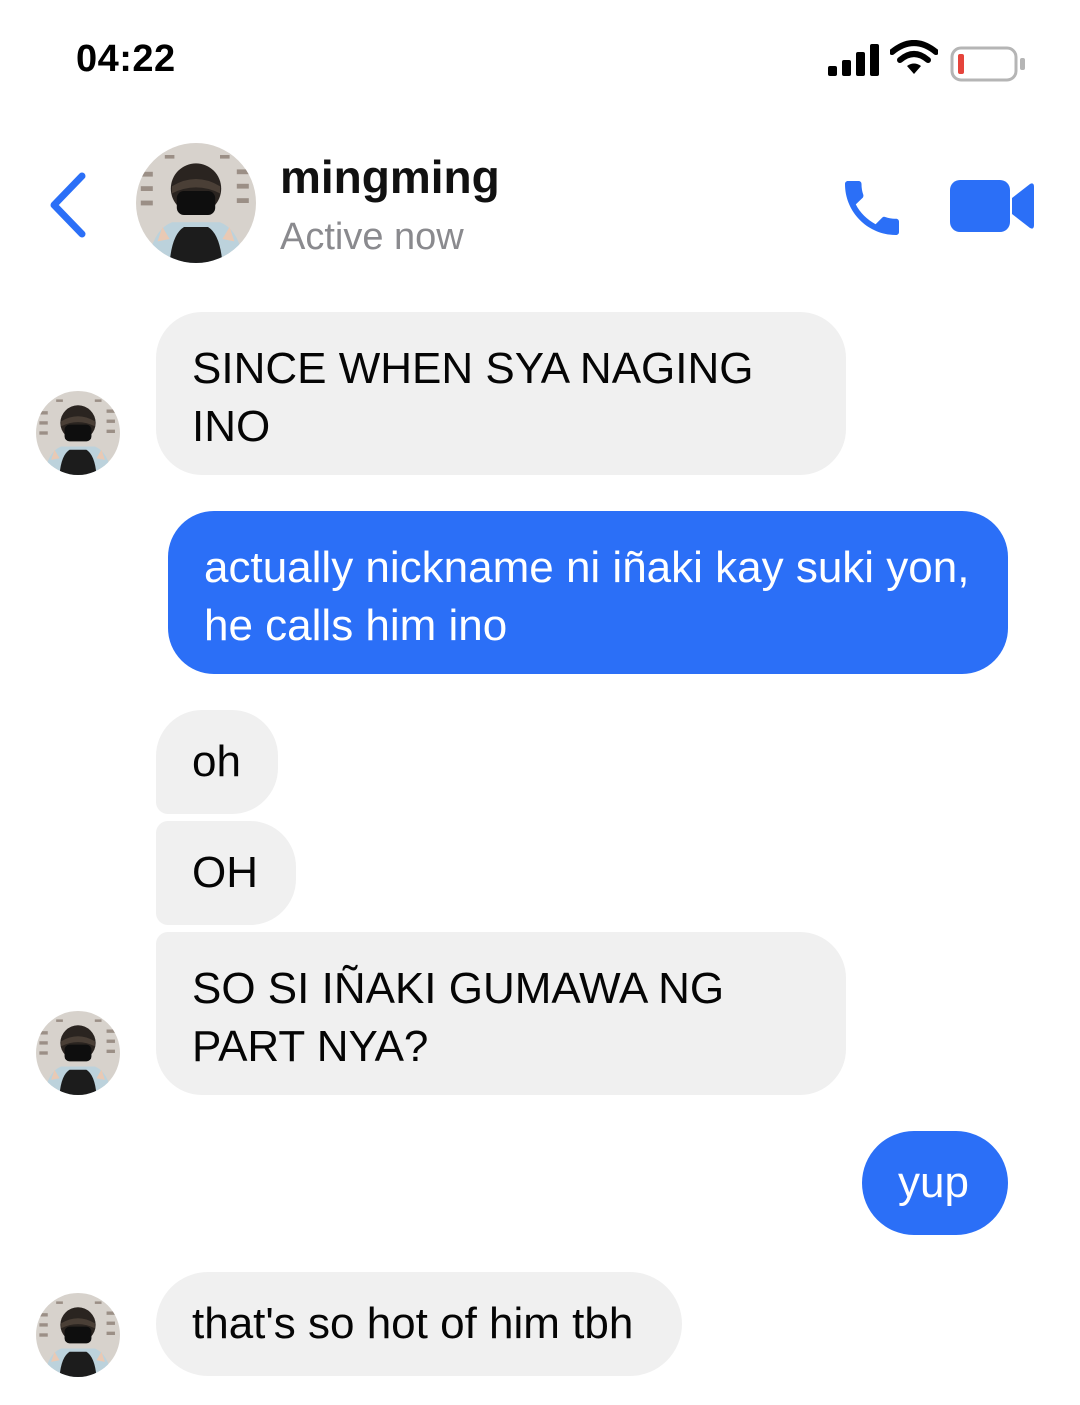 The width and height of the screenshot is (1080, 1405). I want to click on message-bubble-incoming: OH, so click(226, 873).